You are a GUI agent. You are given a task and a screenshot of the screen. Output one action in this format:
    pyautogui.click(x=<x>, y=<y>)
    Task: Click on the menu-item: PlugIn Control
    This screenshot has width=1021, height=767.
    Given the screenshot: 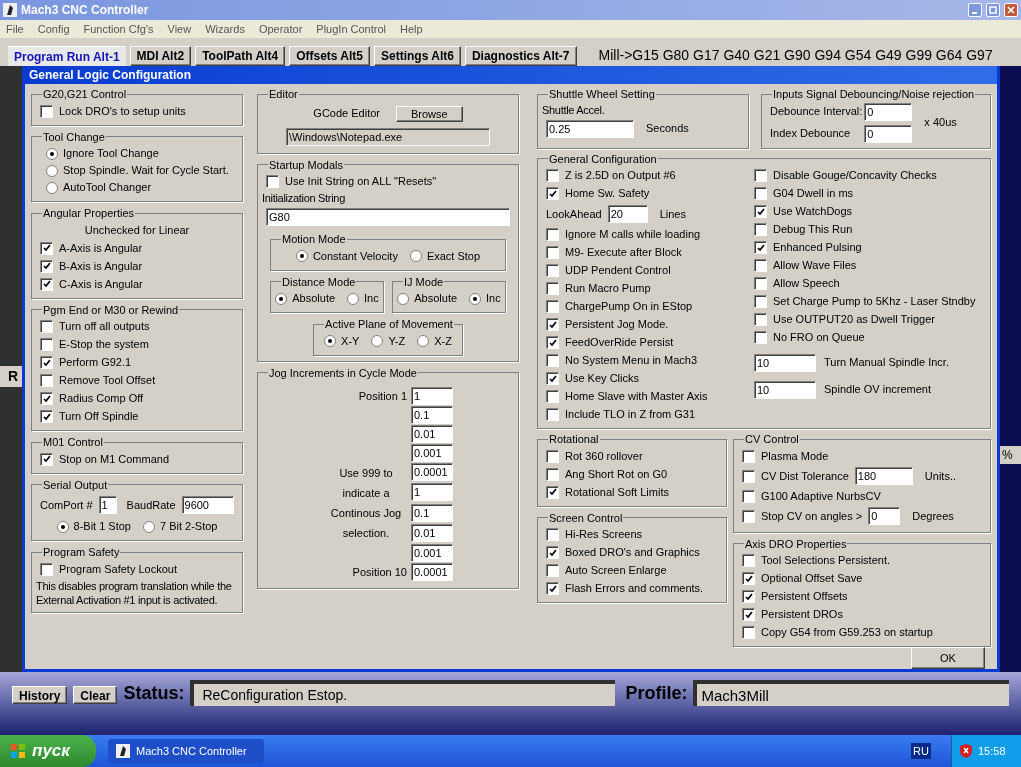 What is the action you would take?
    pyautogui.click(x=351, y=29)
    